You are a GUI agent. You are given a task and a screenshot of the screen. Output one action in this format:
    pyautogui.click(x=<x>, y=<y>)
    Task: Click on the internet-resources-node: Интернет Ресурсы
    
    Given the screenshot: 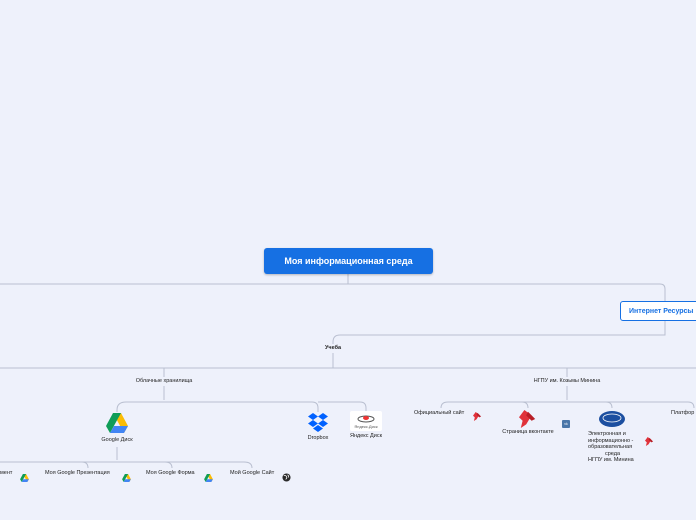 What is the action you would take?
    pyautogui.click(x=658, y=311)
    